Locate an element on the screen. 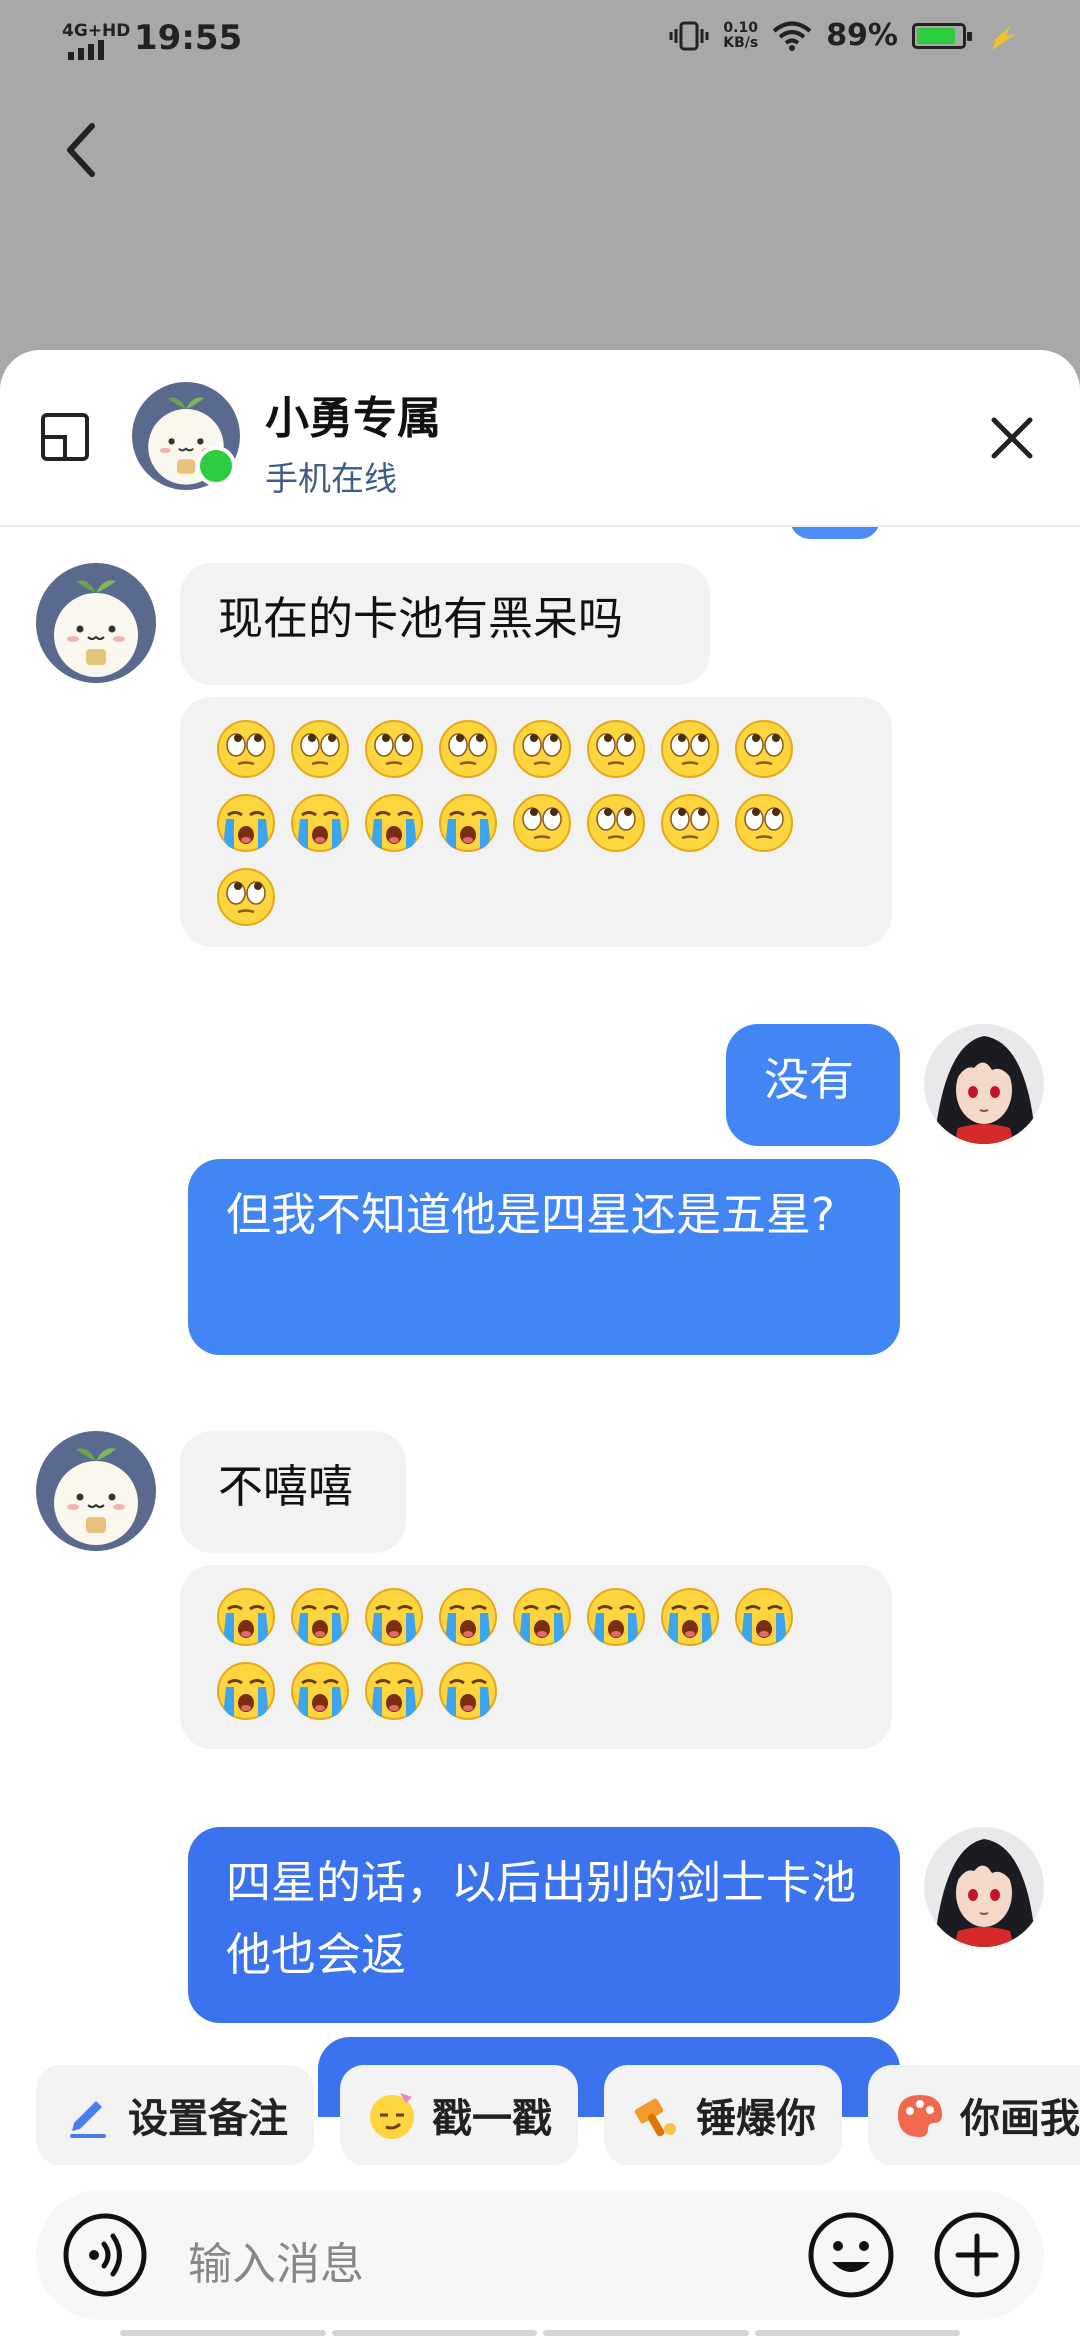 The width and height of the screenshot is (1080, 2340). pencil-icon is located at coordinates (88, 2119).